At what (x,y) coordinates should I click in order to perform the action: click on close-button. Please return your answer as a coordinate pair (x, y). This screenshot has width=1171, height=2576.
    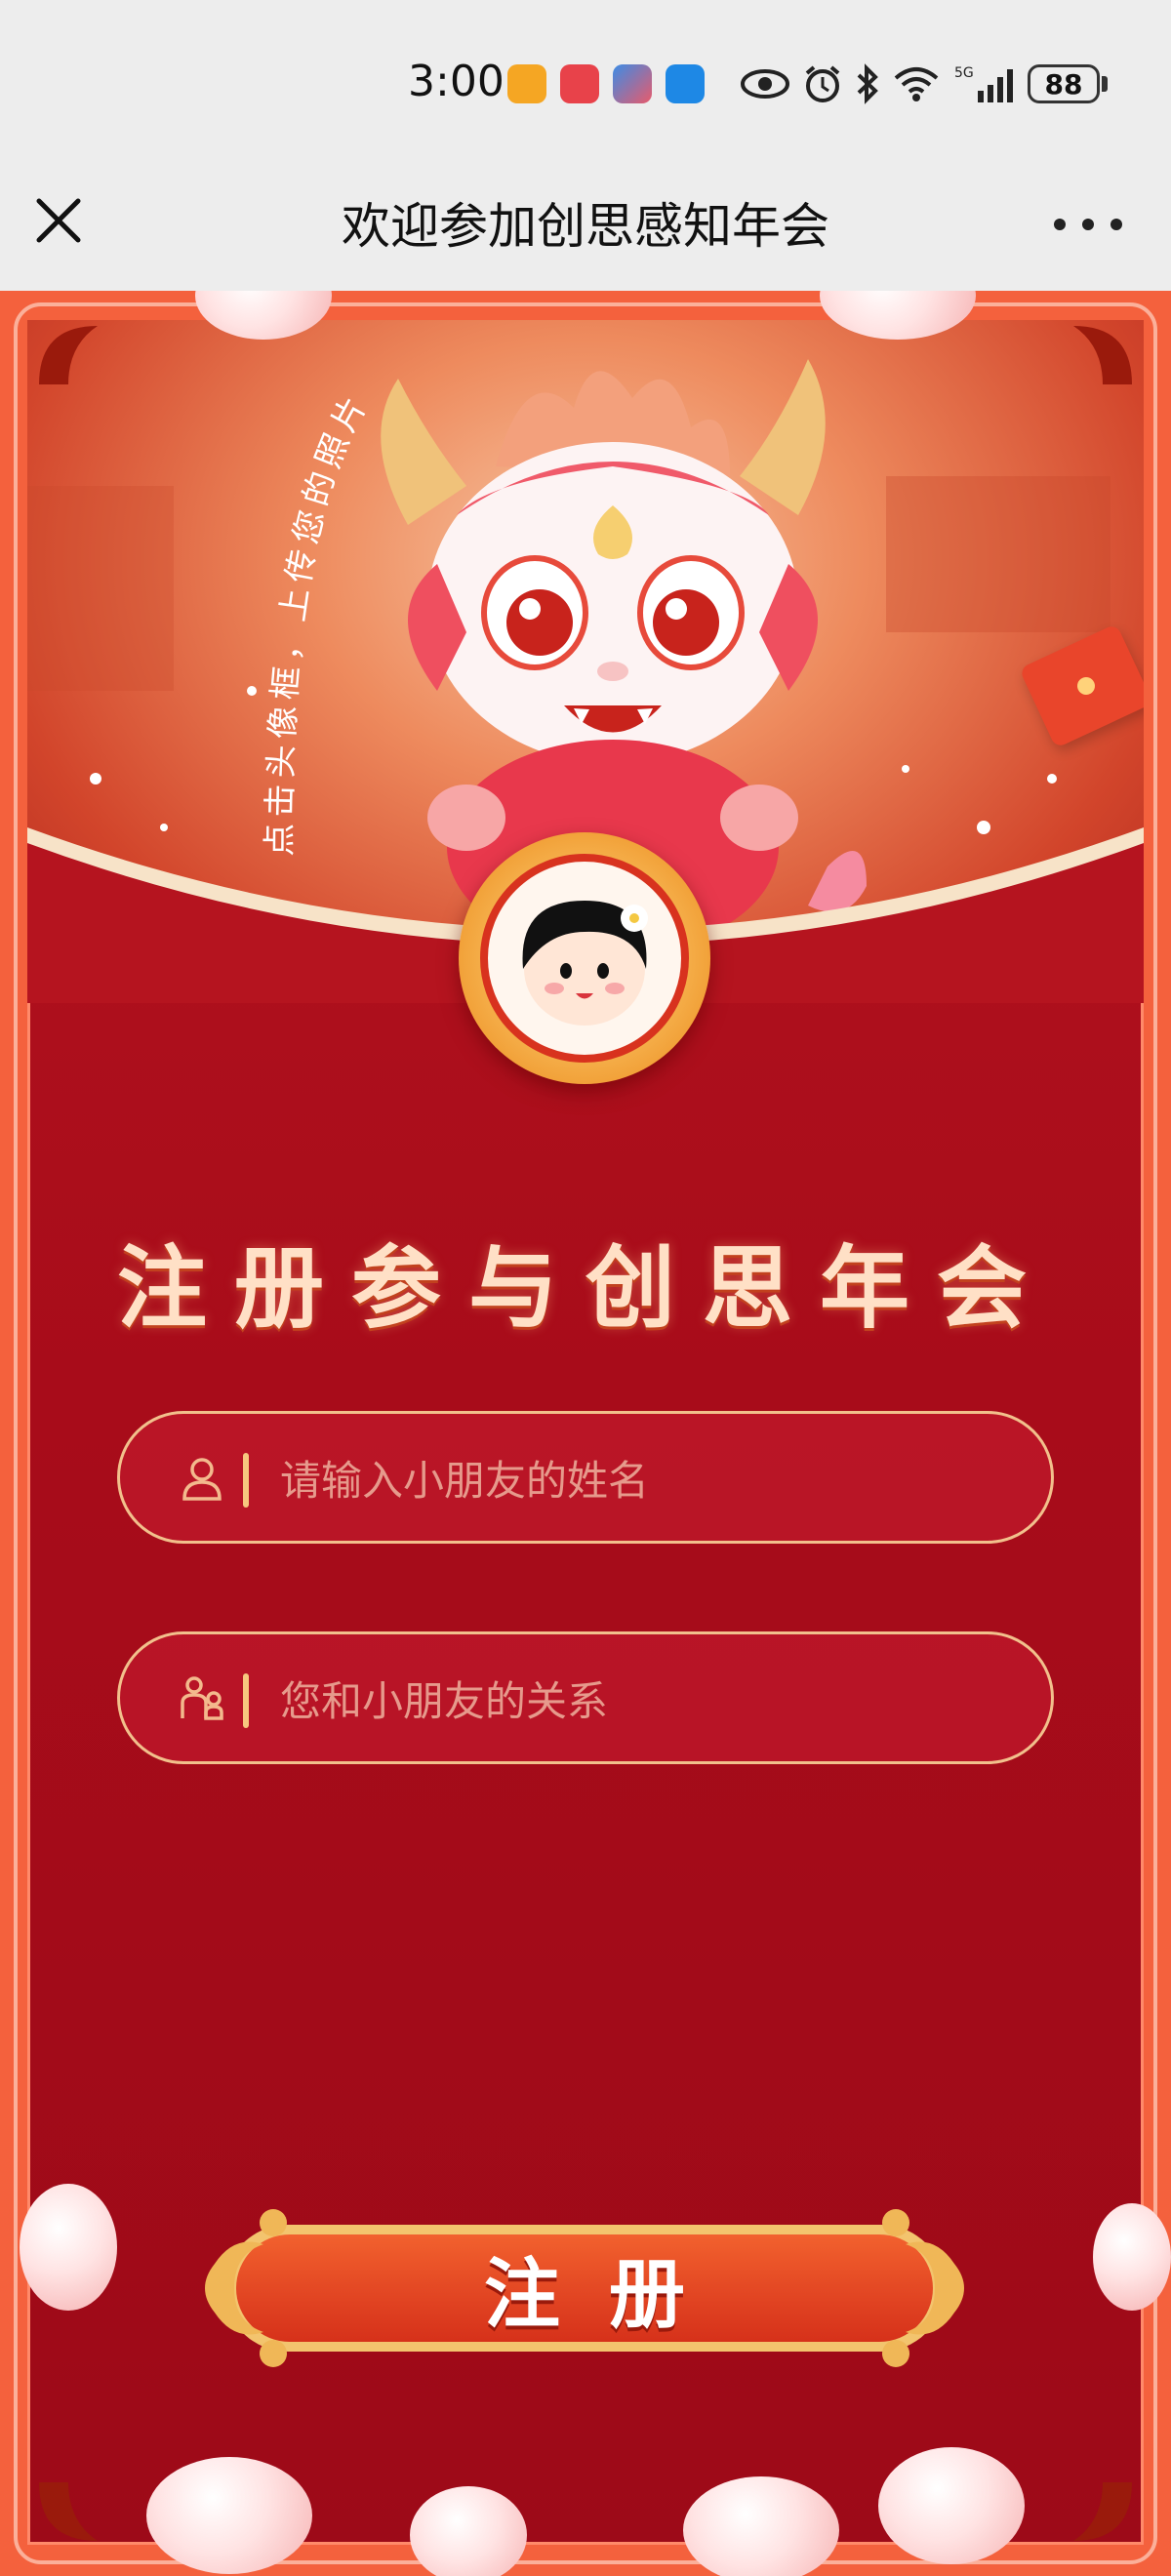
    Looking at the image, I should click on (58, 220).